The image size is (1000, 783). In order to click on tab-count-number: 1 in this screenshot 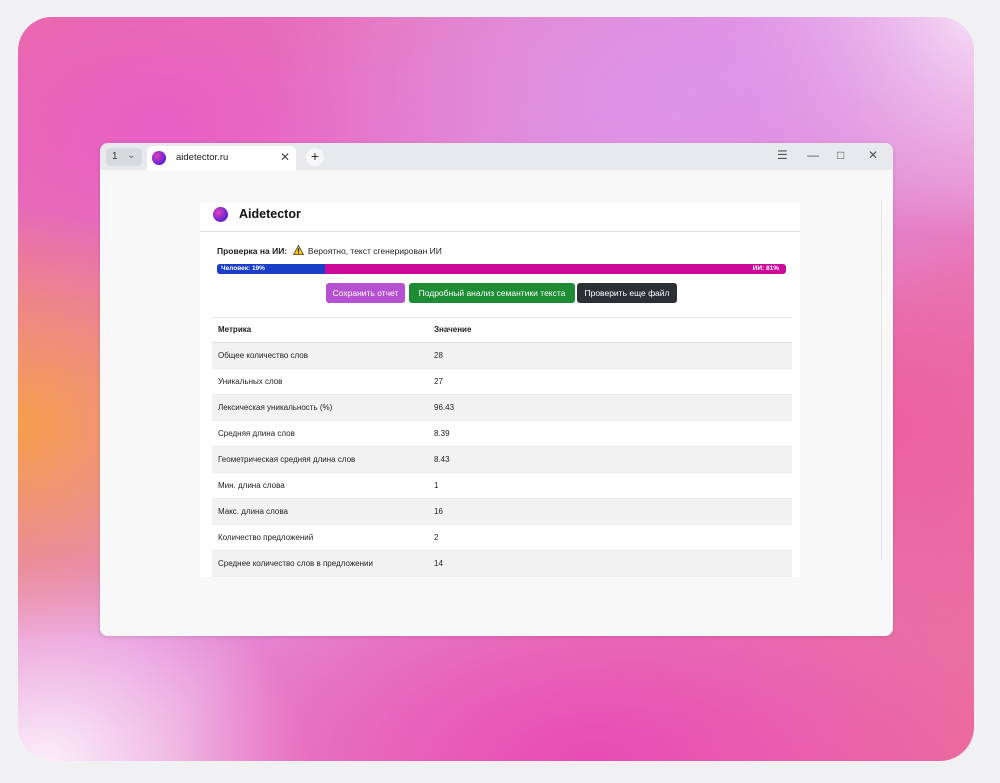, I will do `click(115, 156)`.